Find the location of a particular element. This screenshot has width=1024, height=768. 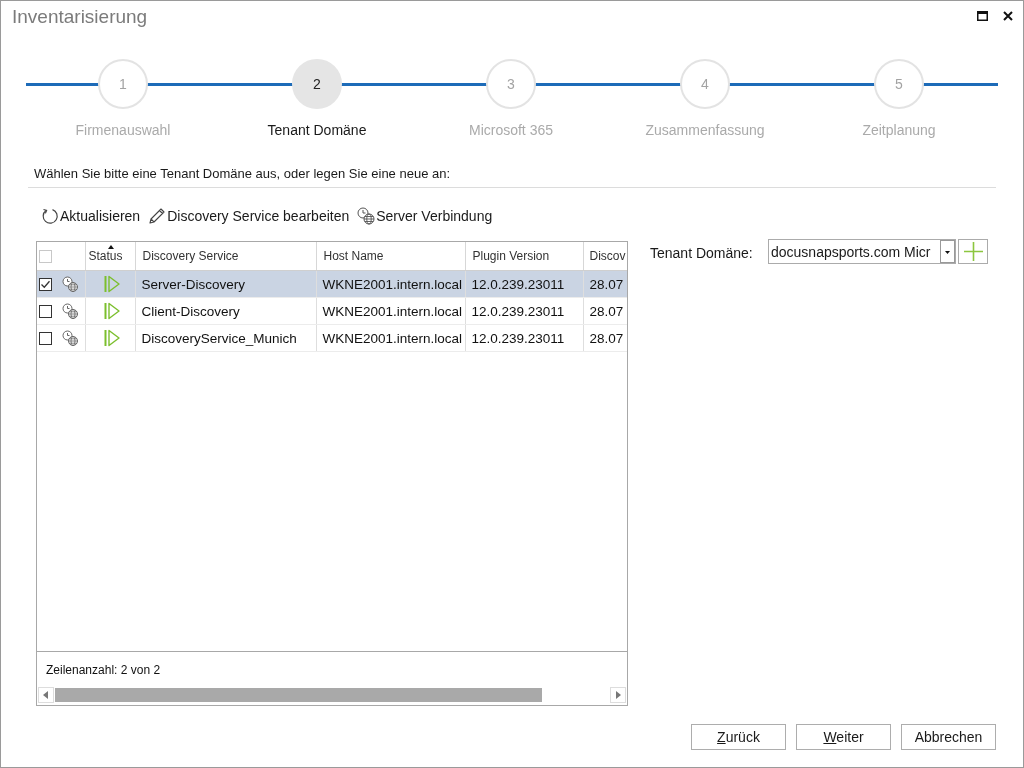

step-label: Microsoft 365 is located at coordinates (510, 130).